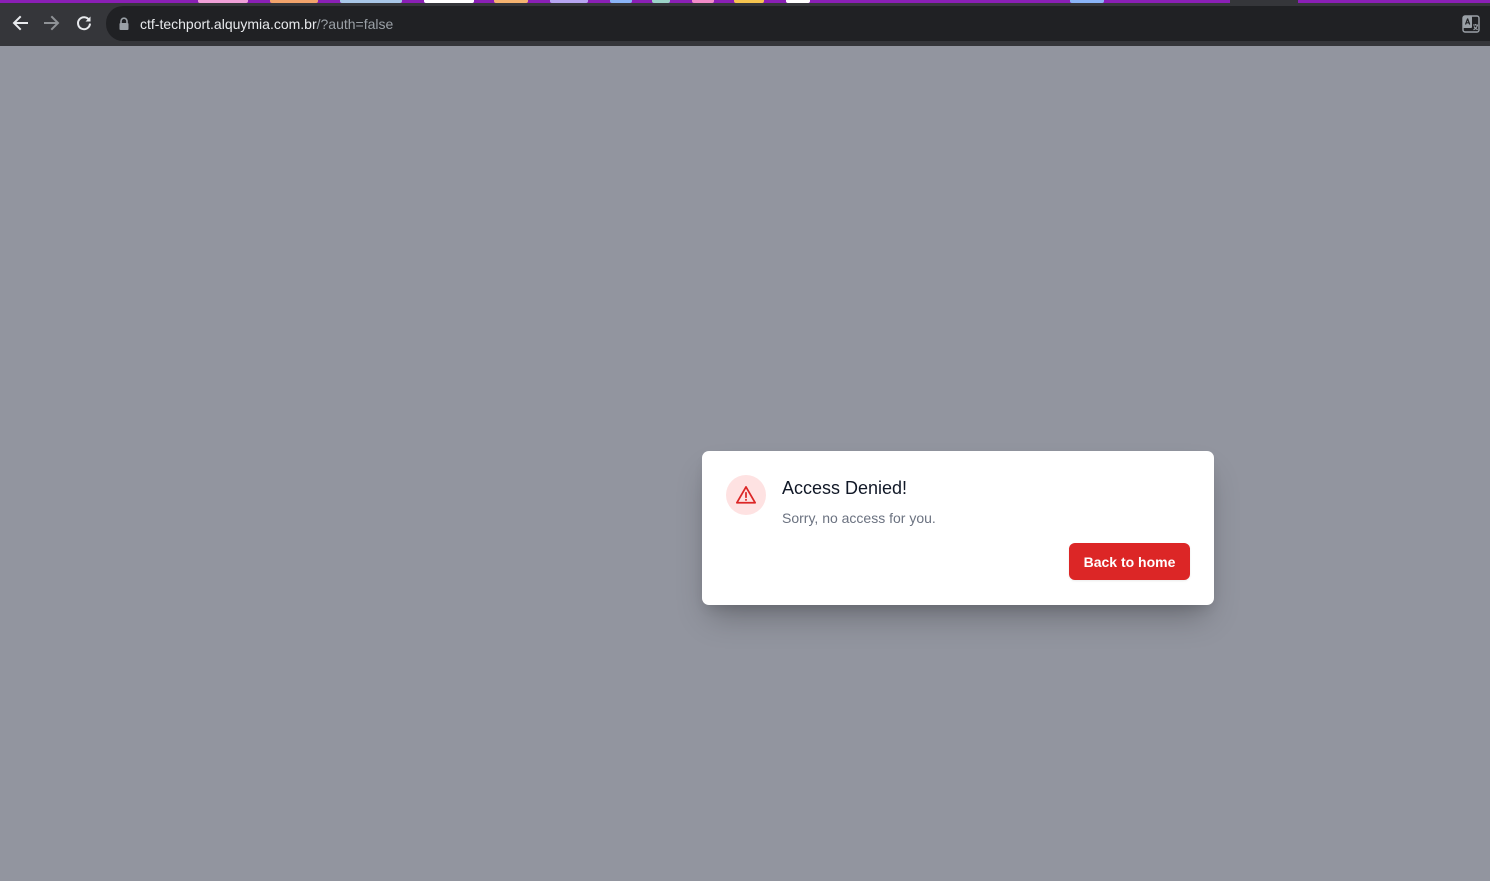 The height and width of the screenshot is (881, 1490). What do you see at coordinates (845, 488) in the screenshot?
I see `dialog-title: Access Denied!` at bounding box center [845, 488].